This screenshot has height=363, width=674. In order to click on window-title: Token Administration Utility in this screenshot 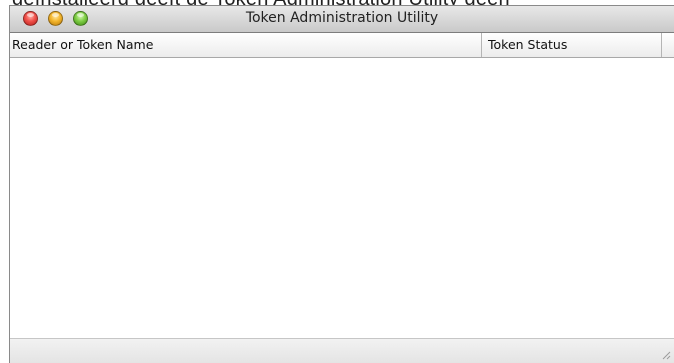, I will do `click(342, 18)`.